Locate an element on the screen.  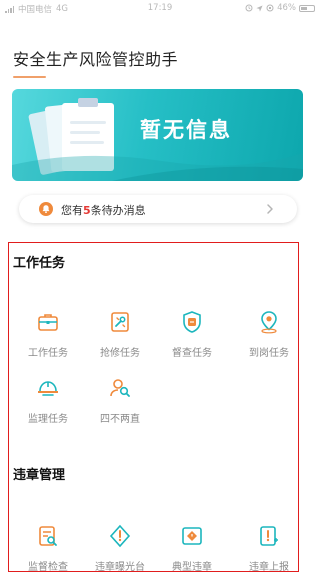
grid-item-typical-violation: 典型违章 is located at coordinates (192, 554).